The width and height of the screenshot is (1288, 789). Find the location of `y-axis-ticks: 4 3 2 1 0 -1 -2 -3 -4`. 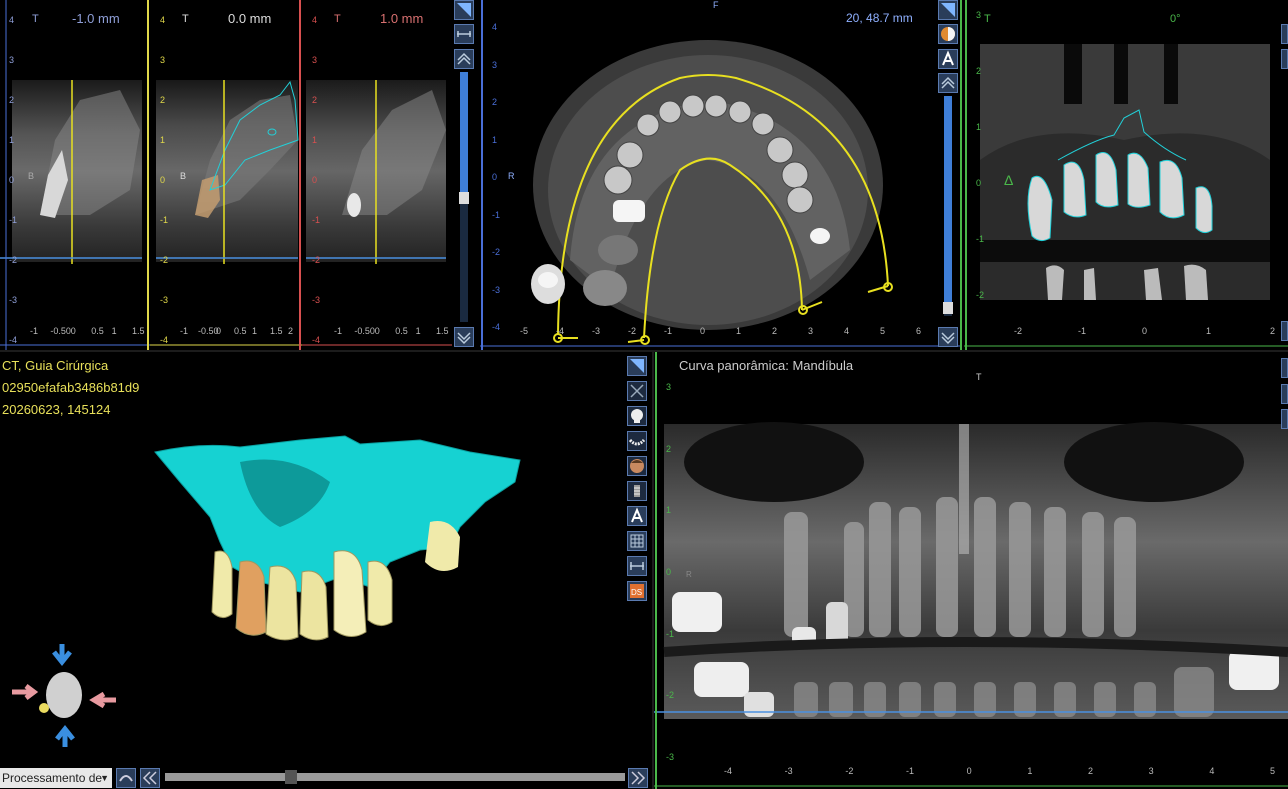

y-axis-ticks: 4 3 2 1 0 -1 -2 -3 -4 is located at coordinates (170, 180).